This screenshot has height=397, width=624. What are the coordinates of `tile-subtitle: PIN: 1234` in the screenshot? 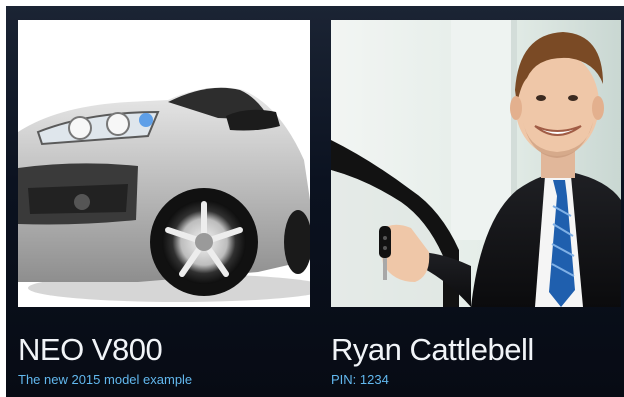 It's located at (360, 379).